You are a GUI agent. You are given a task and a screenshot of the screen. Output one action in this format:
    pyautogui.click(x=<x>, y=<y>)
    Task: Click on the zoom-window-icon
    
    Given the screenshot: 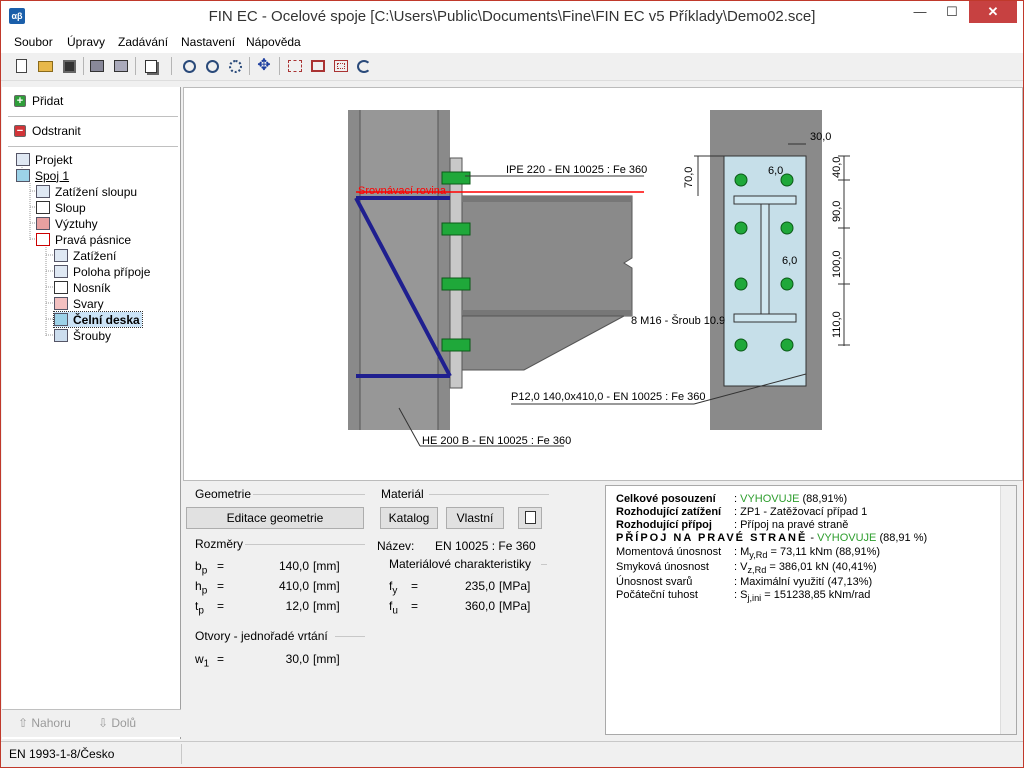 What is the action you would take?
    pyautogui.click(x=235, y=66)
    